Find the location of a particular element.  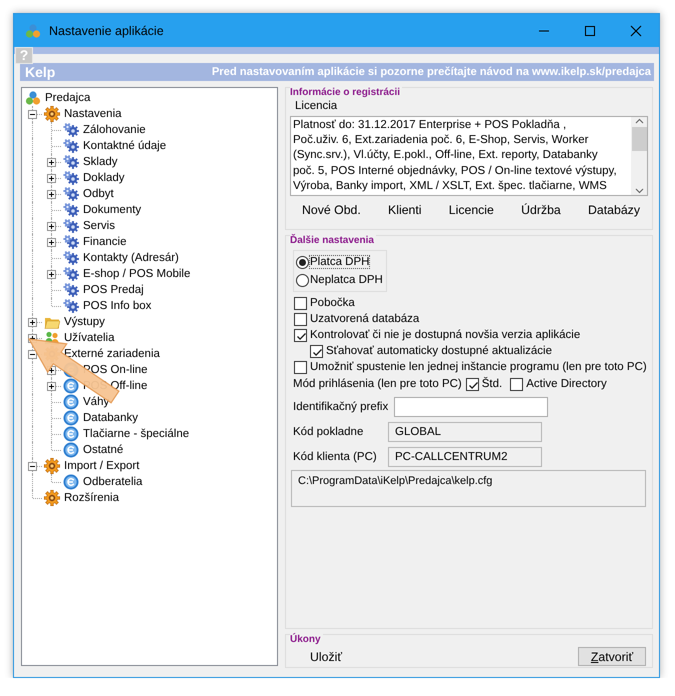

scrollbar is located at coordinates (639, 156).